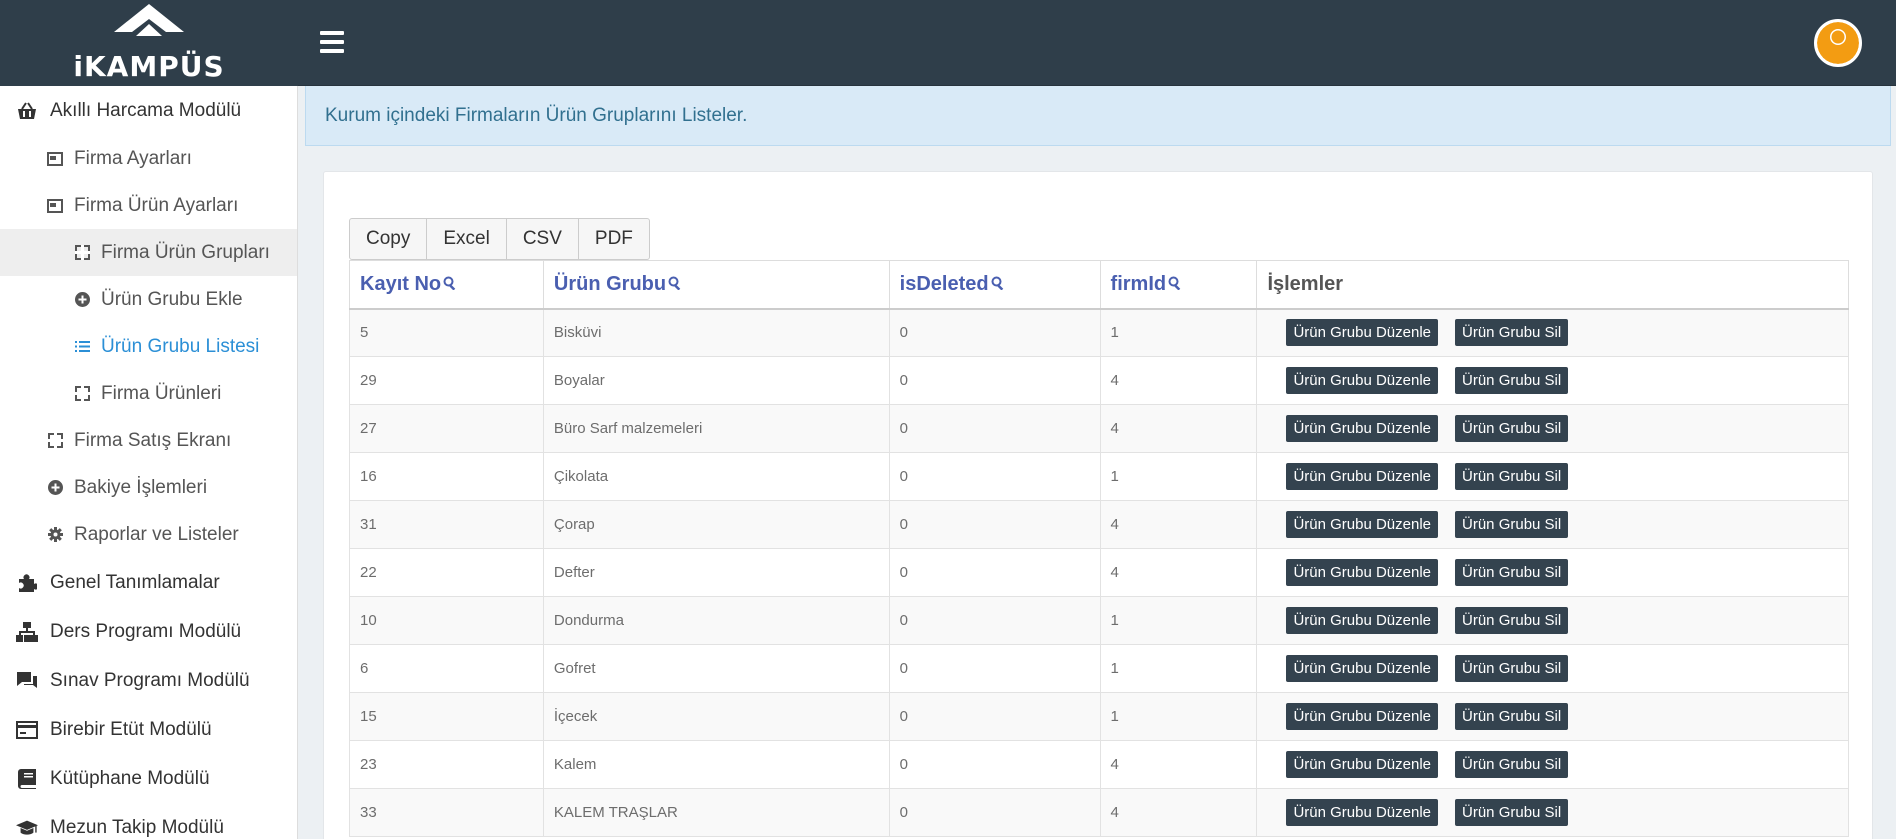  Describe the element at coordinates (148, 440) in the screenshot. I see `sidebar-item-firma-satis-ekrani: Firma Satış Ekranı` at that location.